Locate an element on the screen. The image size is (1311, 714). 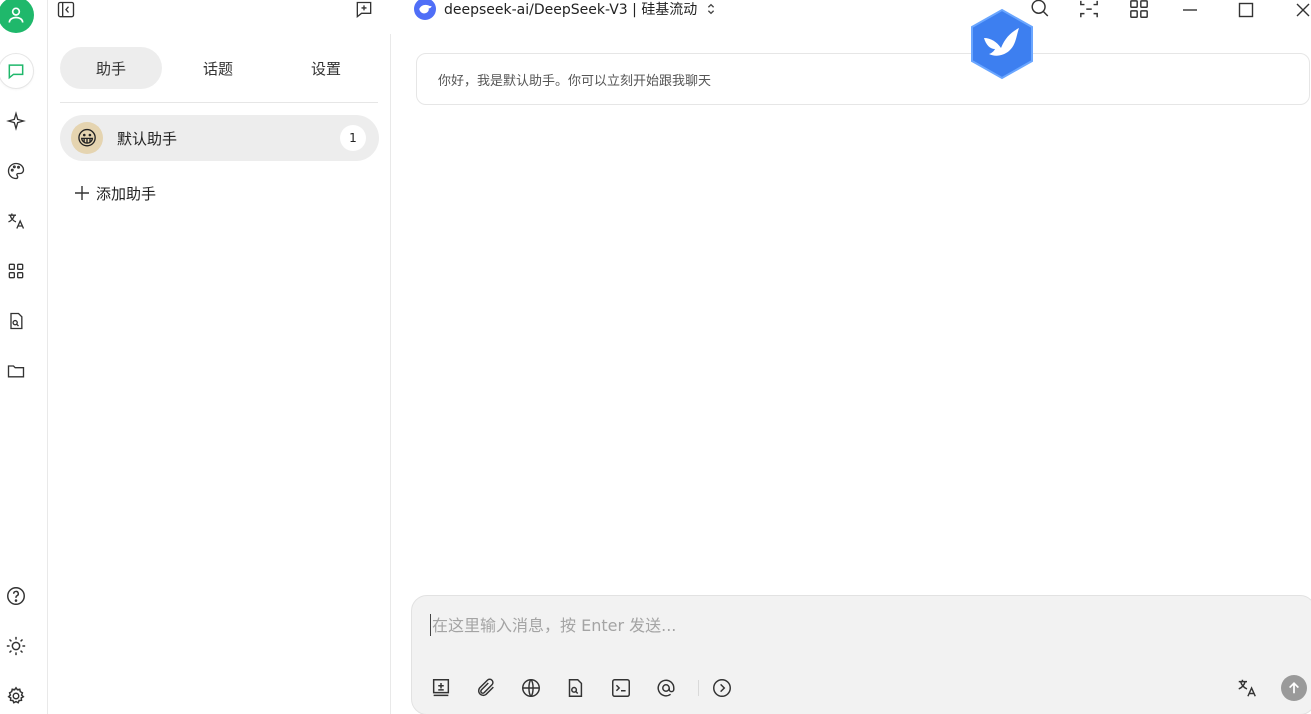
assistant-item-default: 😀 默认助手 1 is located at coordinates (219, 138).